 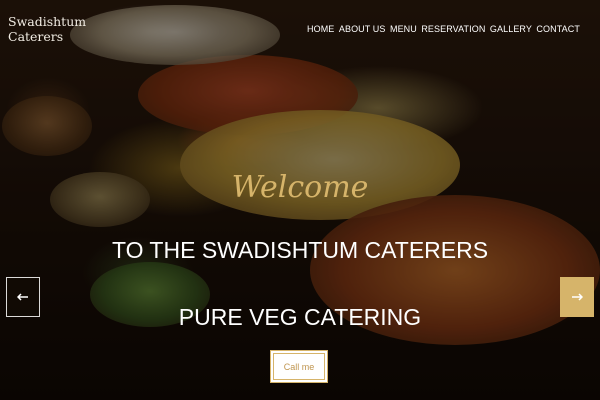 I want to click on nav-item-contact: CONTACT, so click(x=558, y=29).